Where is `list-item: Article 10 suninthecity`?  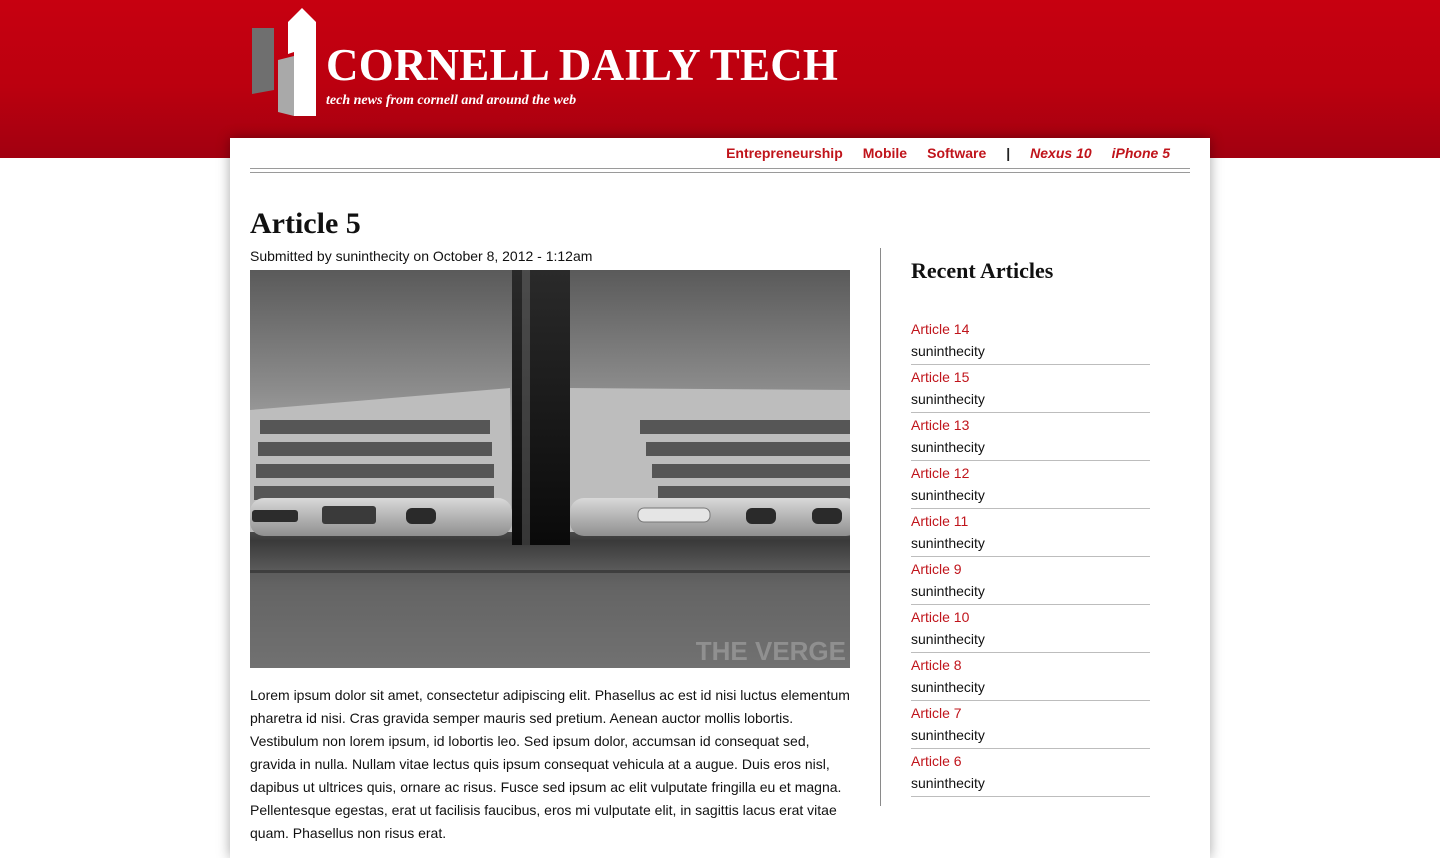
list-item: Article 10 suninthecity is located at coordinates (1030, 629).